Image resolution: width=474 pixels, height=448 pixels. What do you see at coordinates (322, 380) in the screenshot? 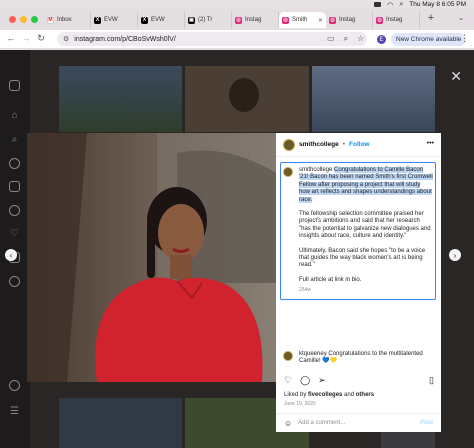
I see `share-icon: ➢` at bounding box center [322, 380].